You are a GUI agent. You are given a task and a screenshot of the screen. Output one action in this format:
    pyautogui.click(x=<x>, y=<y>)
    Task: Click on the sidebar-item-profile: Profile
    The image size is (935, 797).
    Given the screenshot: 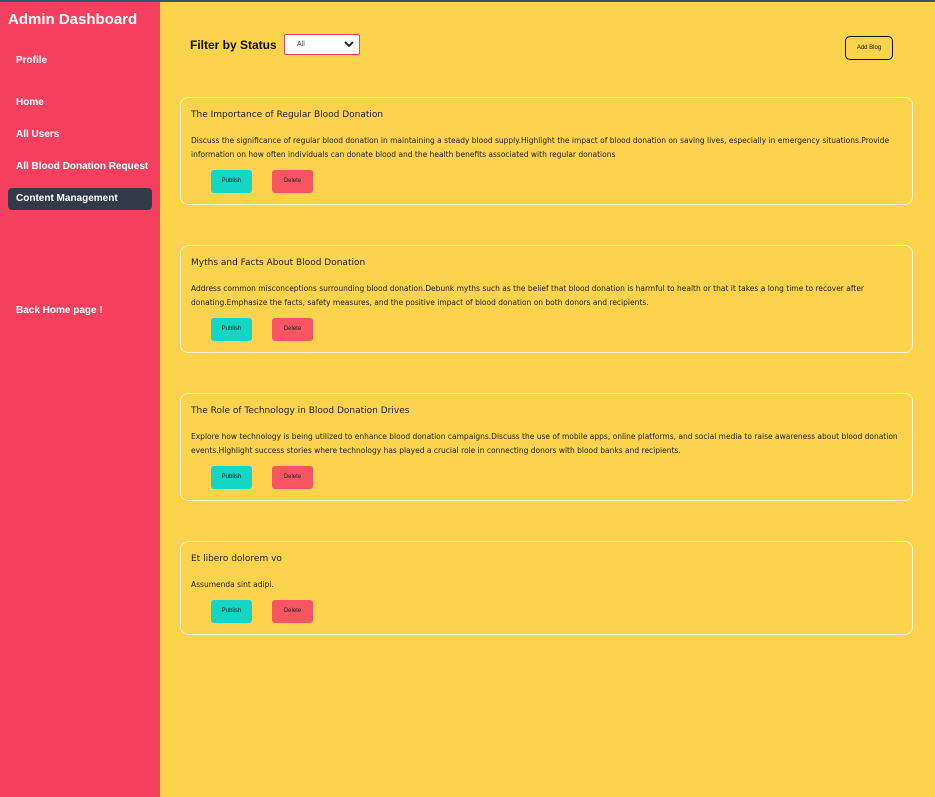 What is the action you would take?
    pyautogui.click(x=80, y=61)
    